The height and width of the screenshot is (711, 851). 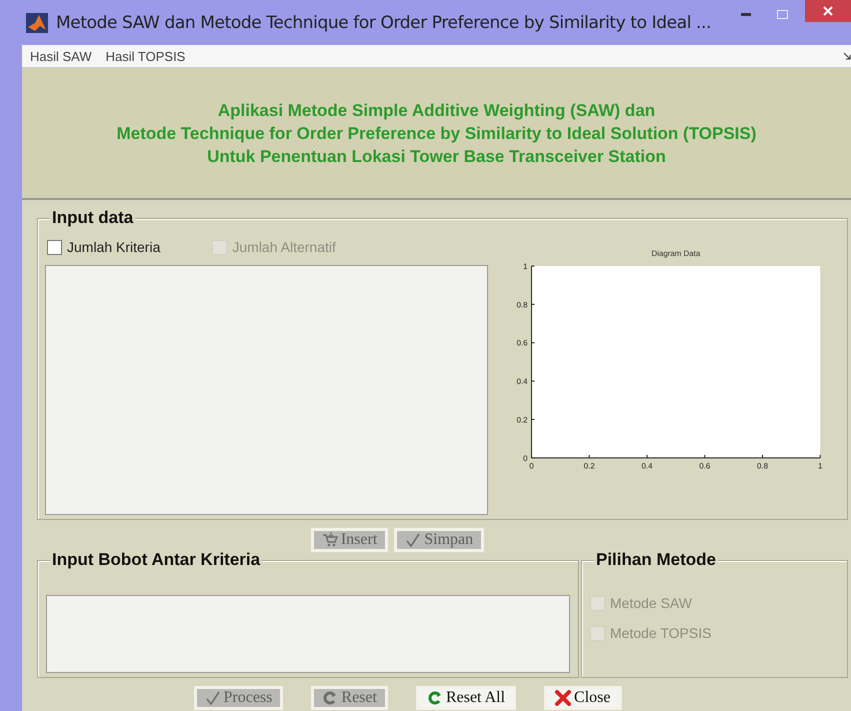 I want to click on maximize-icon, so click(x=782, y=14).